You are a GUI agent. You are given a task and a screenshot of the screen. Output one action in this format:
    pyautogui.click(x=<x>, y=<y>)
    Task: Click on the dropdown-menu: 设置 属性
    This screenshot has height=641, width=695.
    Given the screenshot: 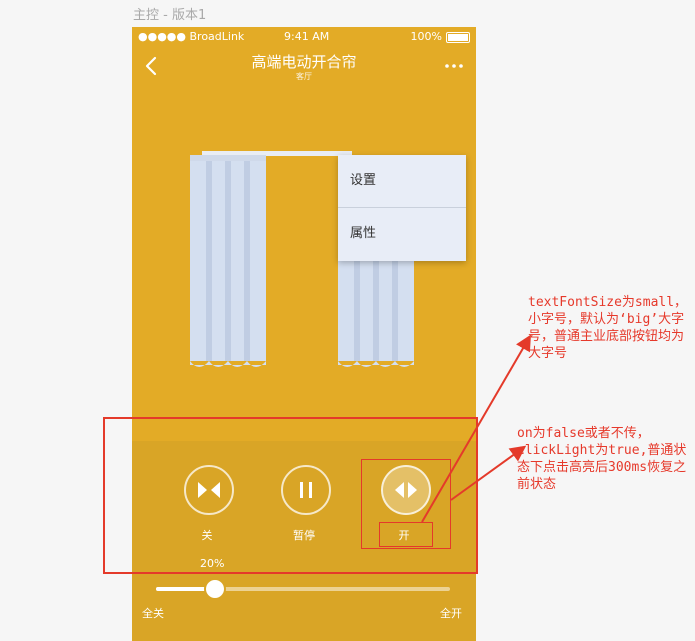 What is the action you would take?
    pyautogui.click(x=402, y=208)
    